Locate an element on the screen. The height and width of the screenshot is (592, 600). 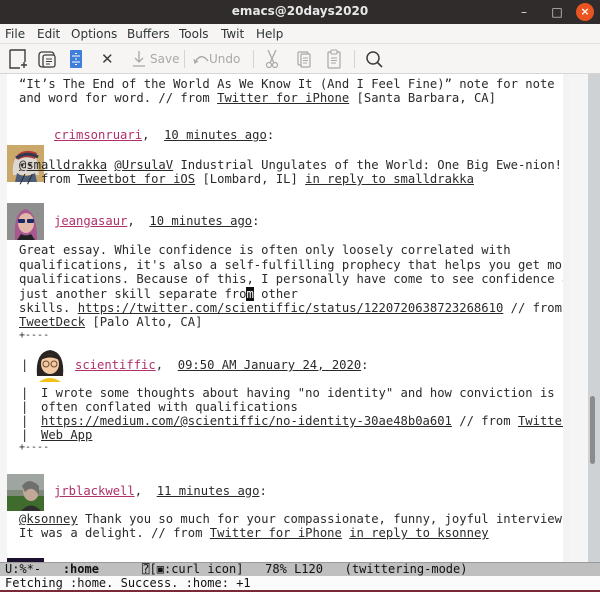
icon-info: [▣:curl icon] is located at coordinates (196, 569).